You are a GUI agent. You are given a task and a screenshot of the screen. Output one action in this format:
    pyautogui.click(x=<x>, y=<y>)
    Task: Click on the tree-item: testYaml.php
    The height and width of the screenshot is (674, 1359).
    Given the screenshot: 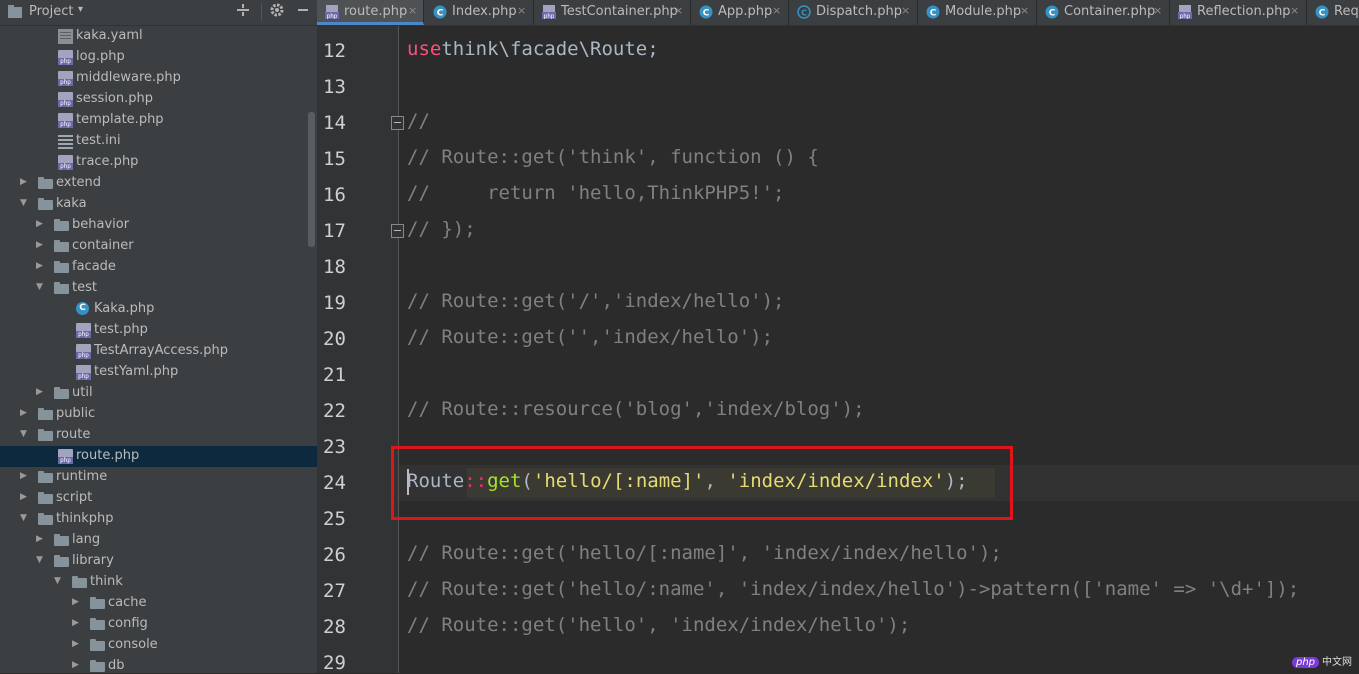 What is the action you would take?
    pyautogui.click(x=158, y=372)
    